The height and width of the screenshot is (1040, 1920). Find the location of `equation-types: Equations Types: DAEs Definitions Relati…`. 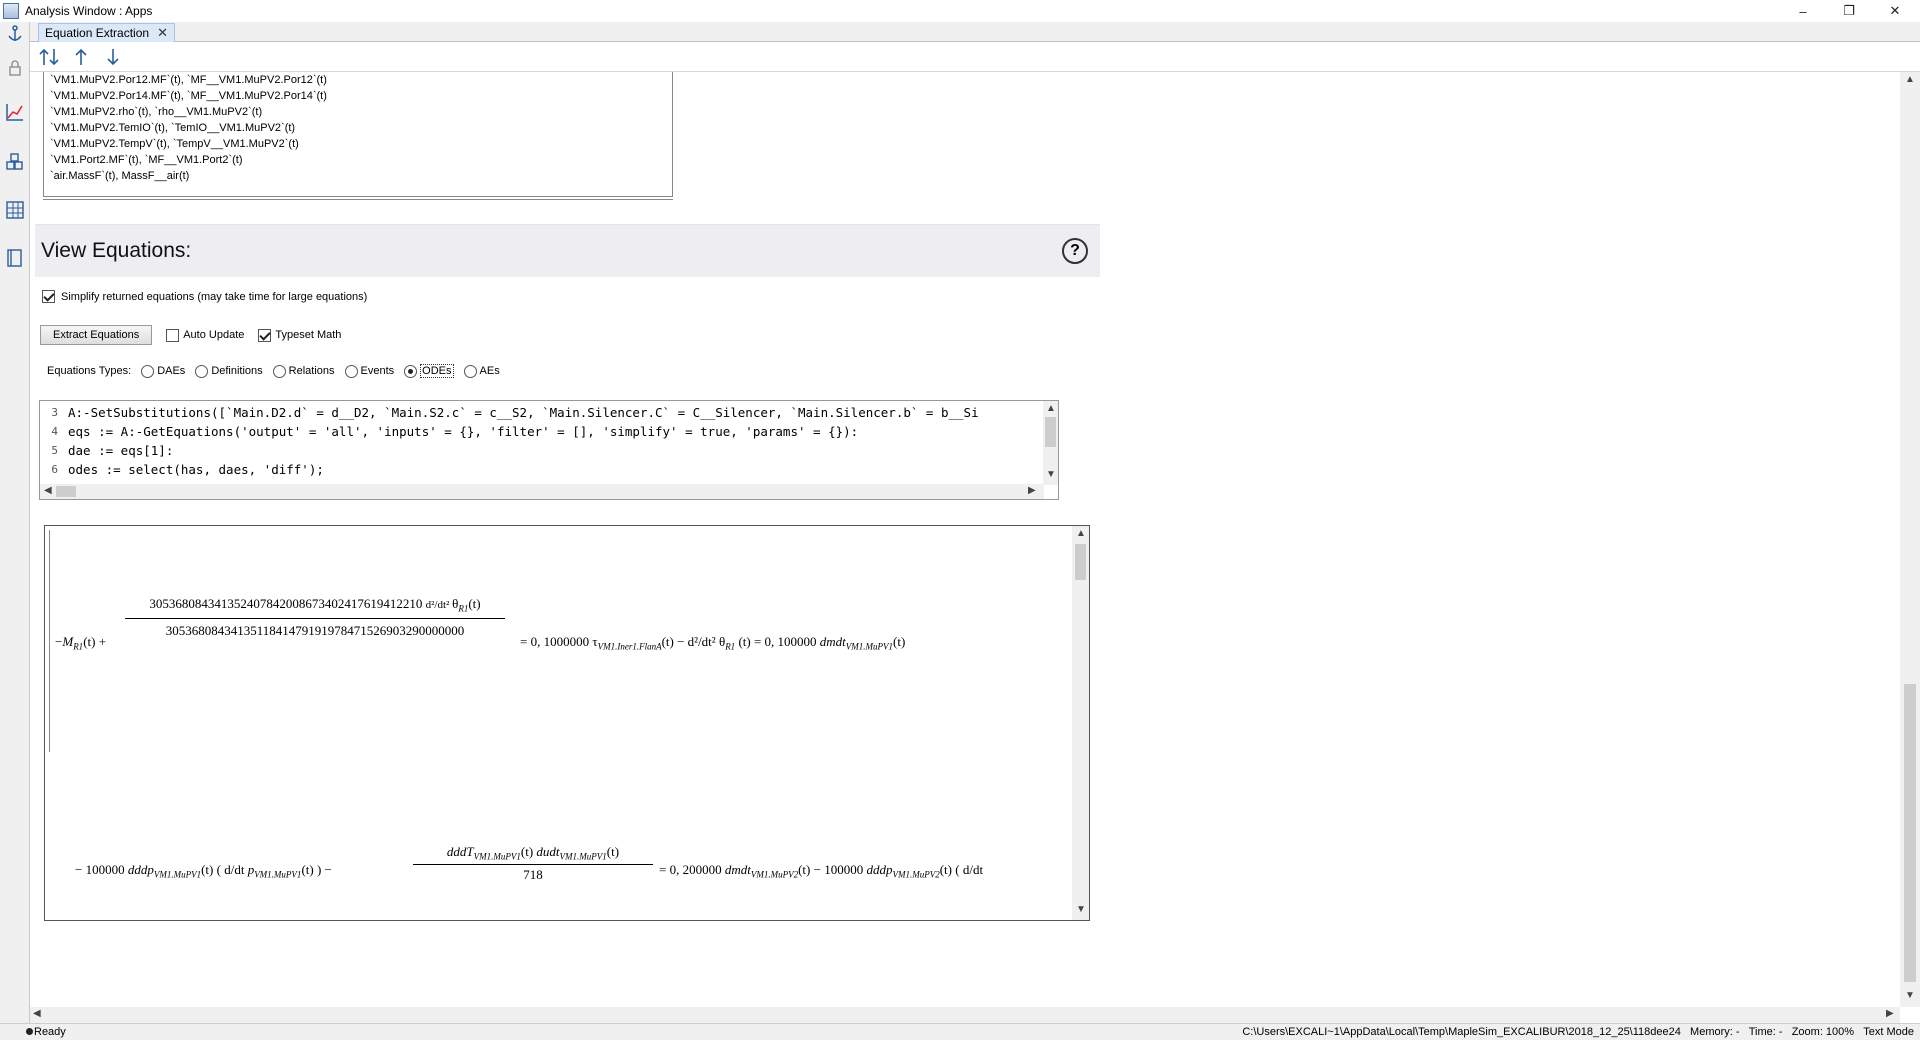

equation-types: Equations Types: DAEs Definitions Relati… is located at coordinates (273, 371).